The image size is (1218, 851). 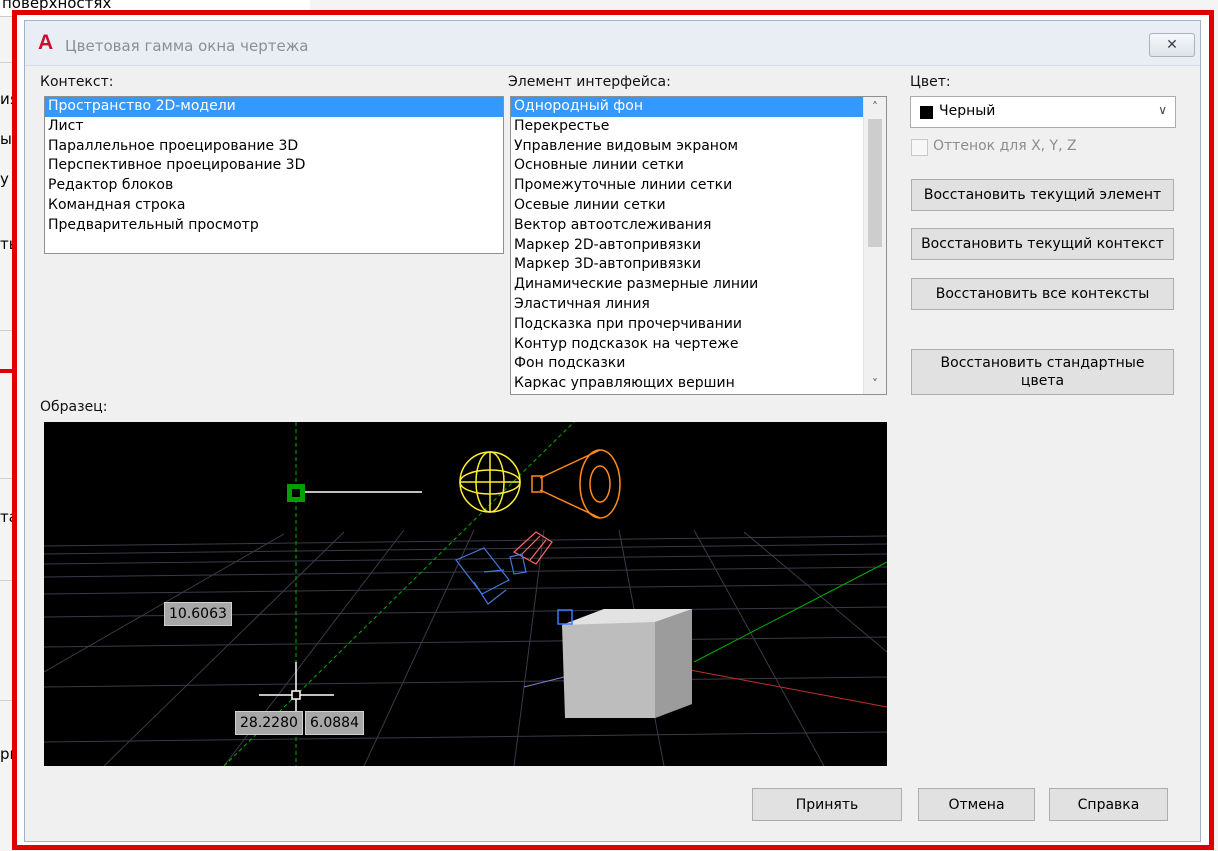 What do you see at coordinates (274, 107) in the screenshot?
I see `context-item: Пространство 2D-модели` at bounding box center [274, 107].